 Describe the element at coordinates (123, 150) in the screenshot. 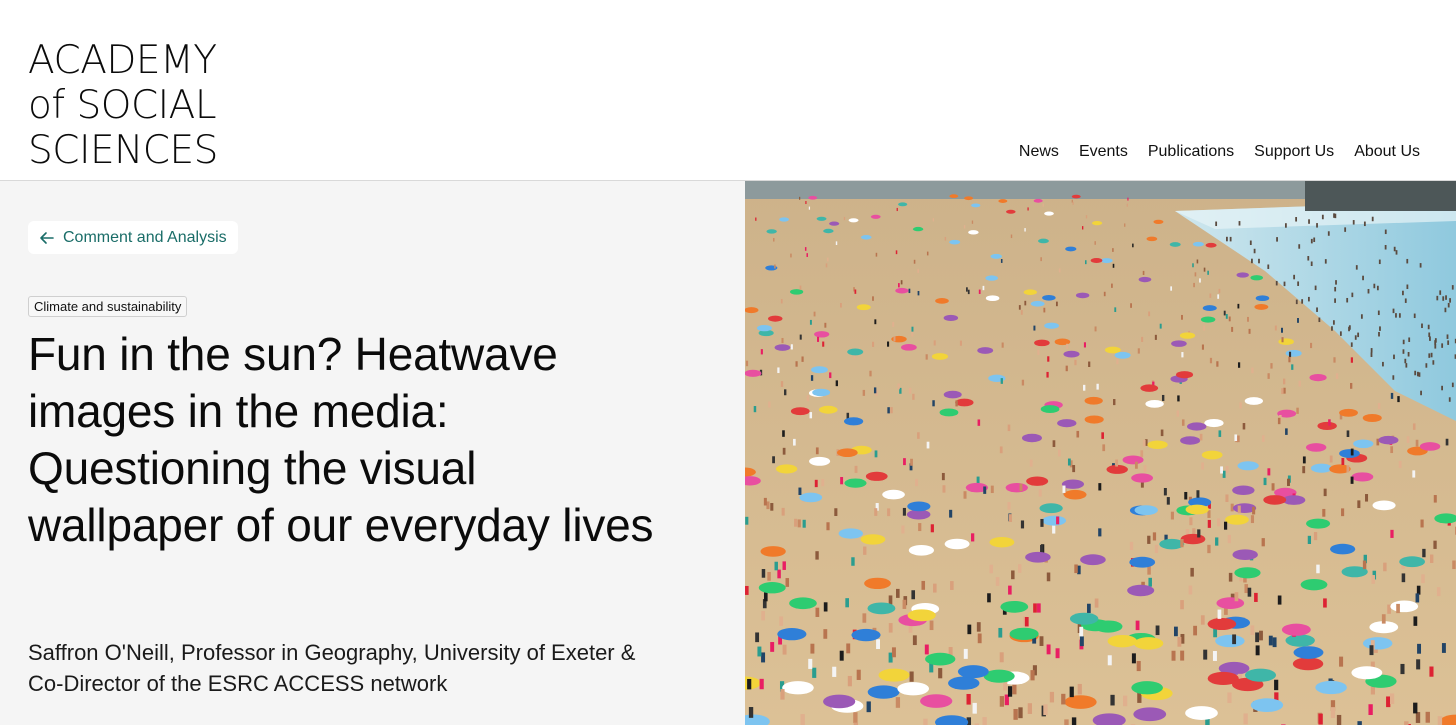

I see `logo-line-3: SCIENCES` at that location.